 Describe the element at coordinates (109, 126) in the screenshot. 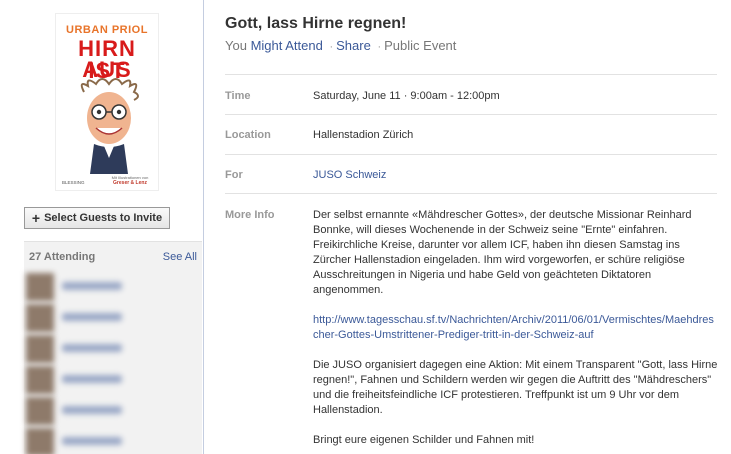

I see `caricature-face-illustration` at that location.